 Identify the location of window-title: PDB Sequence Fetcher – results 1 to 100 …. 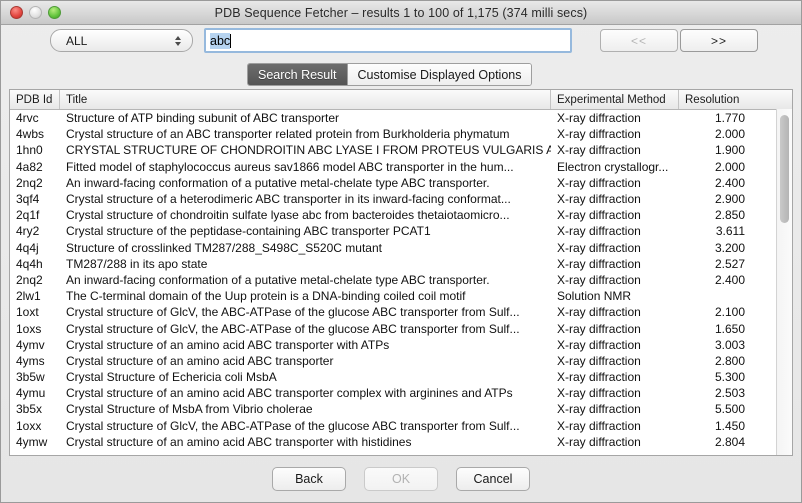
(401, 12).